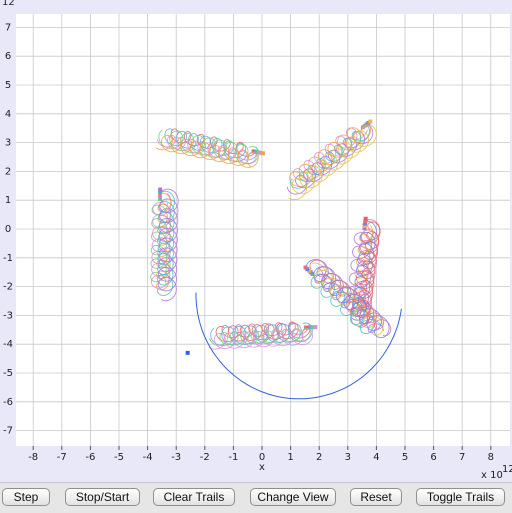 This screenshot has height=513, width=512. What do you see at coordinates (8, 114) in the screenshot?
I see `y-tick-label: 4` at bounding box center [8, 114].